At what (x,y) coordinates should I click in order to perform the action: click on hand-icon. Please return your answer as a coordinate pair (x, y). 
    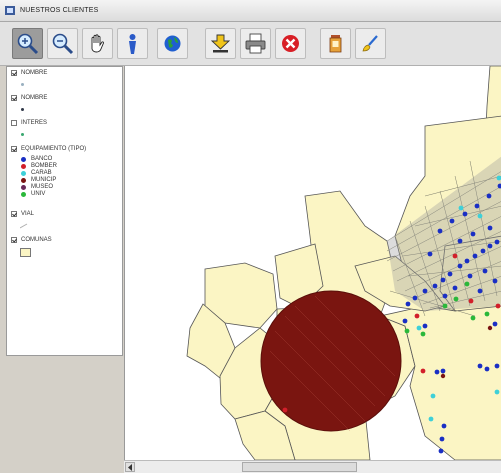
    Looking at the image, I should click on (97, 43).